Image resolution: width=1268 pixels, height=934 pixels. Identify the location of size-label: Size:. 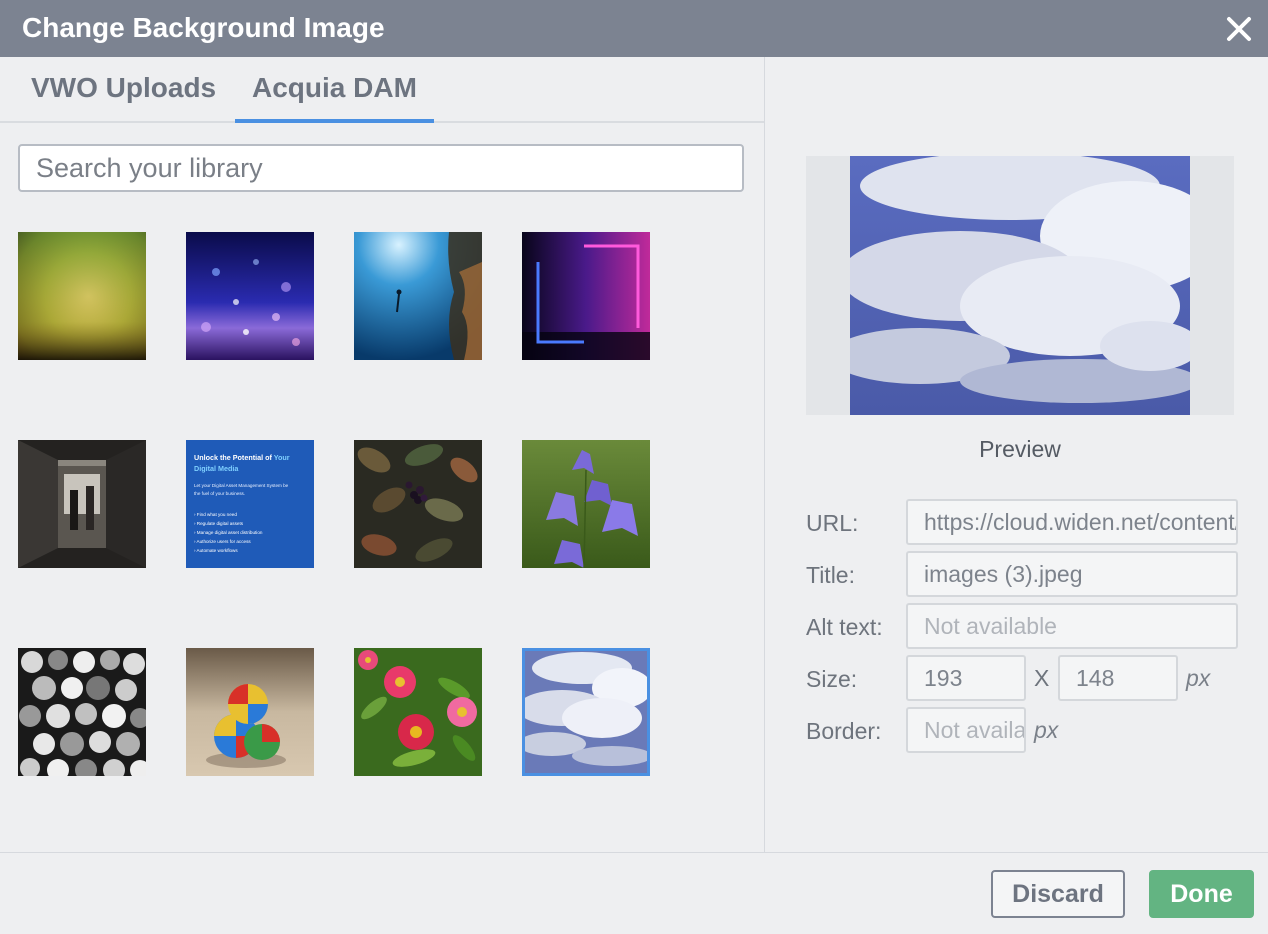
(832, 679).